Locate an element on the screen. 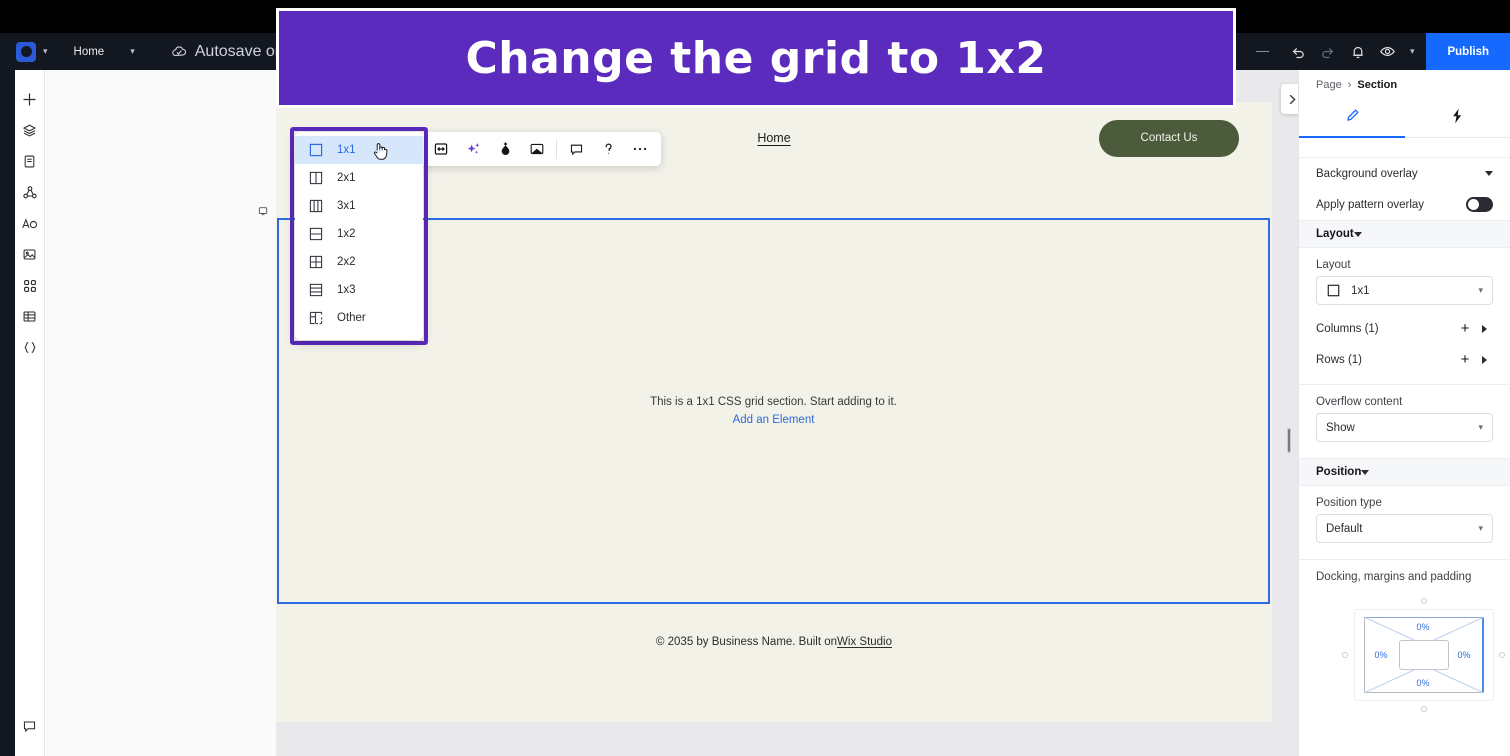 The width and height of the screenshot is (1510, 756). notifications-icon is located at coordinates (1358, 51).